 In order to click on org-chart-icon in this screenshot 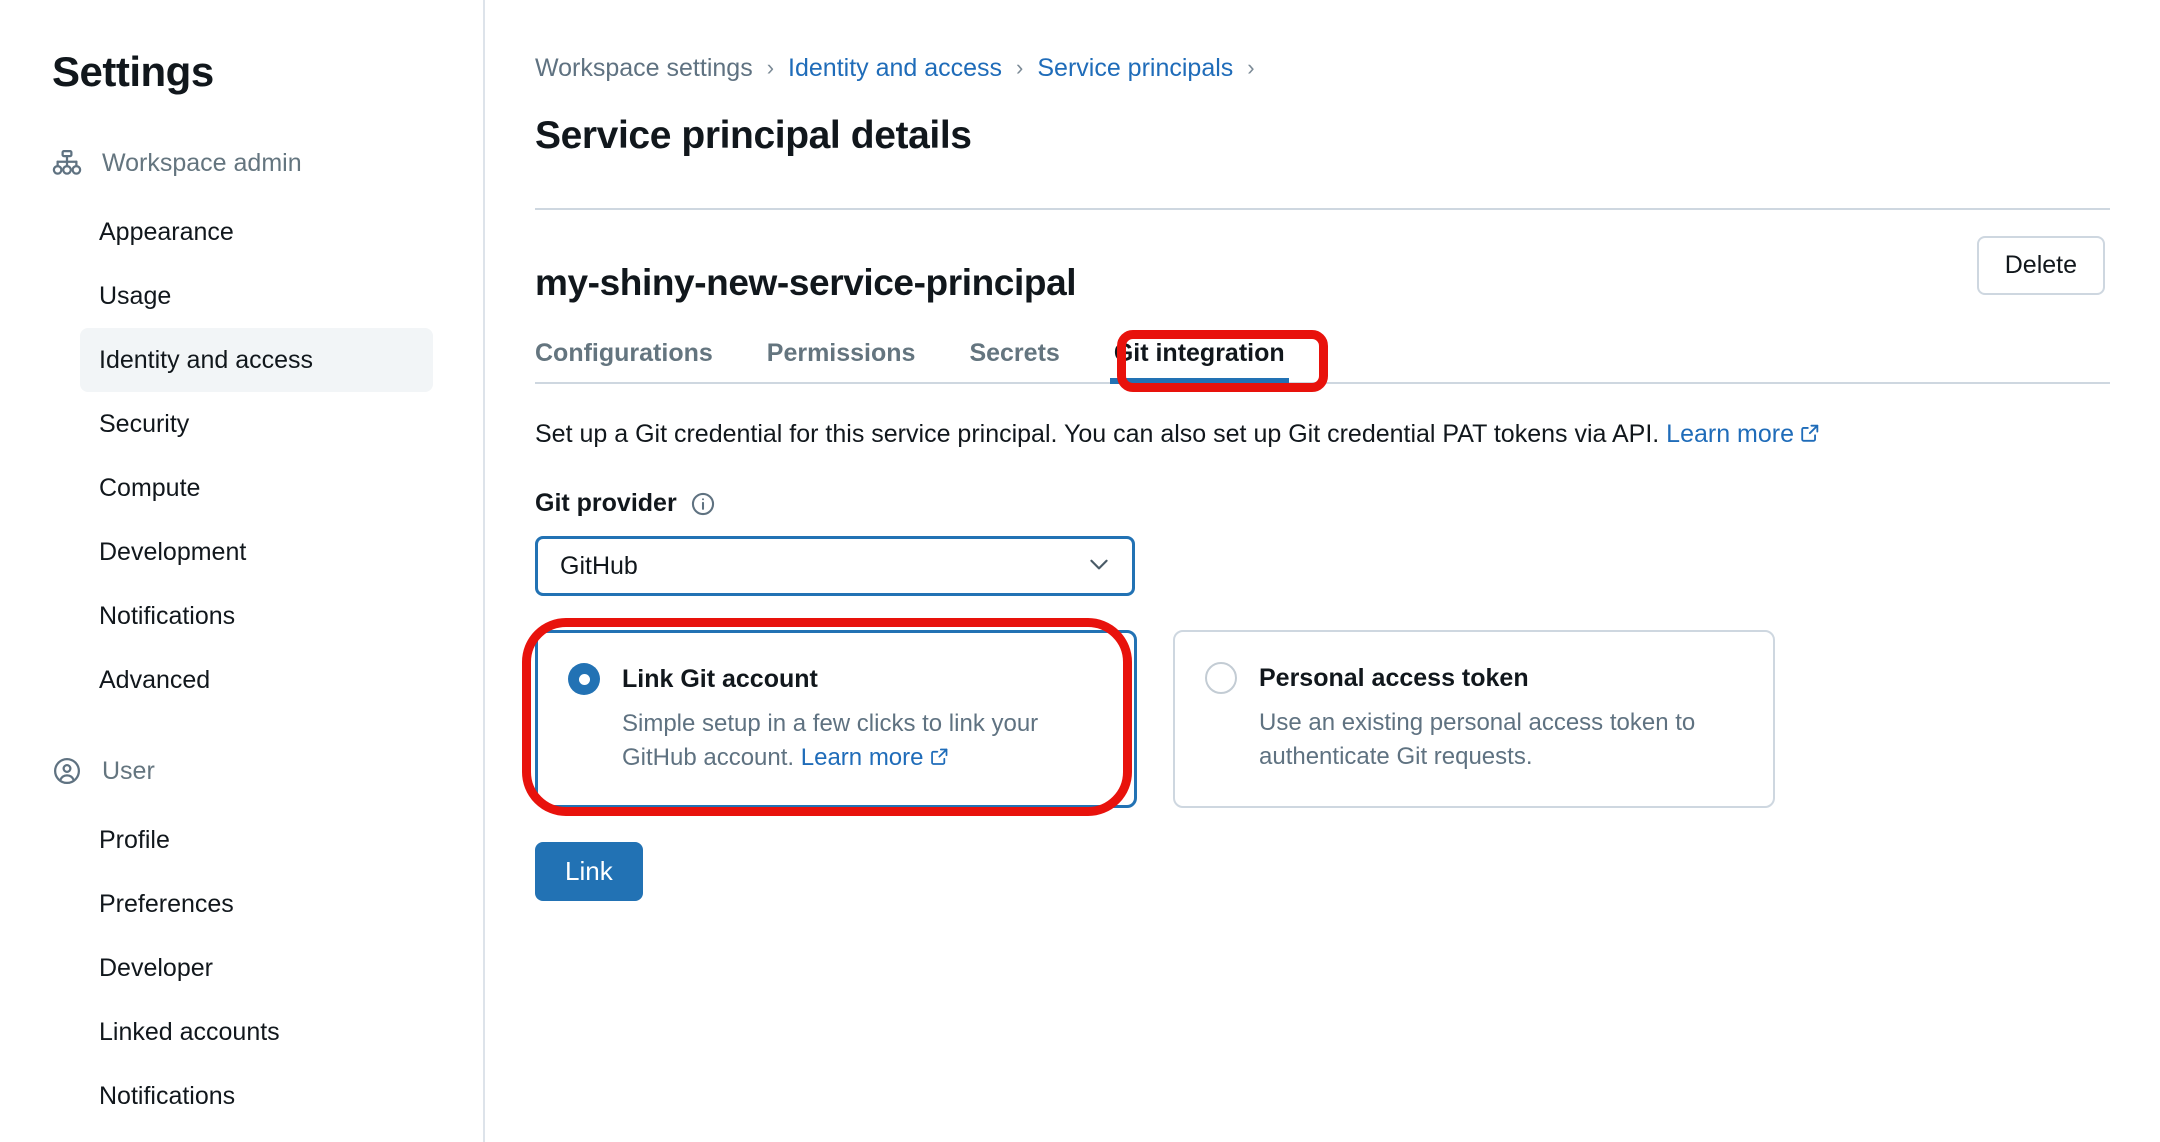, I will do `click(67, 163)`.